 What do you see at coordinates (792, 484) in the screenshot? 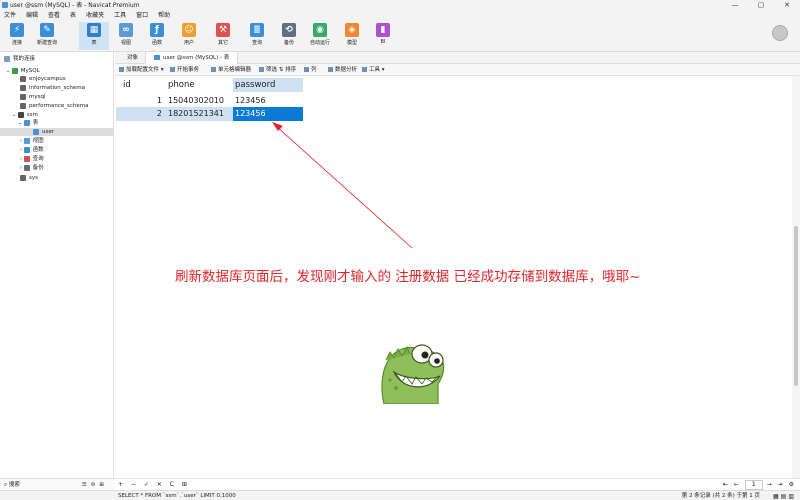
I see `settings-icon: ⚙` at bounding box center [792, 484].